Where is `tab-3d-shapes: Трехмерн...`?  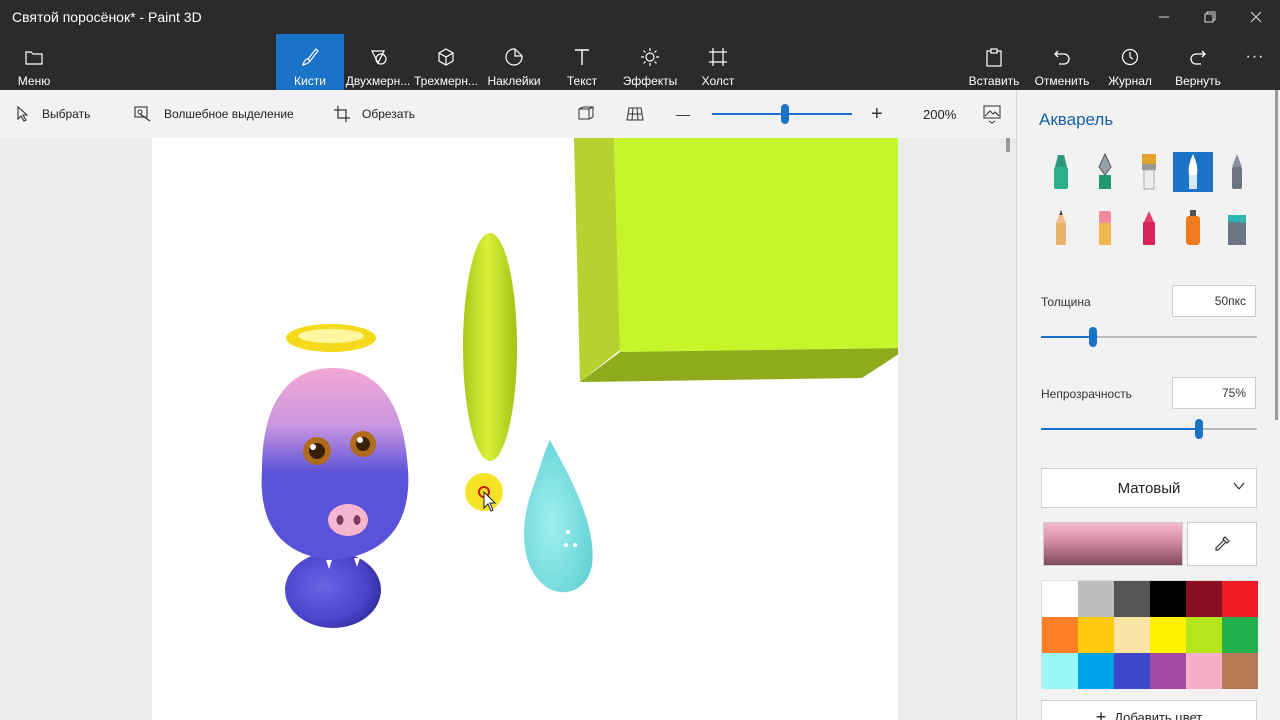 tab-3d-shapes: Трехмерн... is located at coordinates (446, 62).